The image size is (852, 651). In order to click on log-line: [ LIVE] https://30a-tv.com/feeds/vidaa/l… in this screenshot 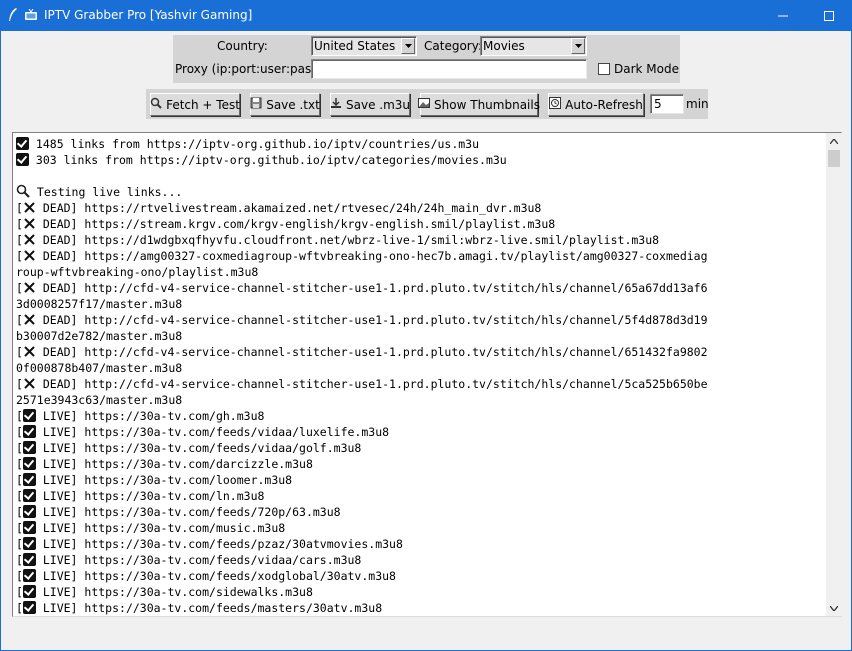, I will do `click(420, 432)`.